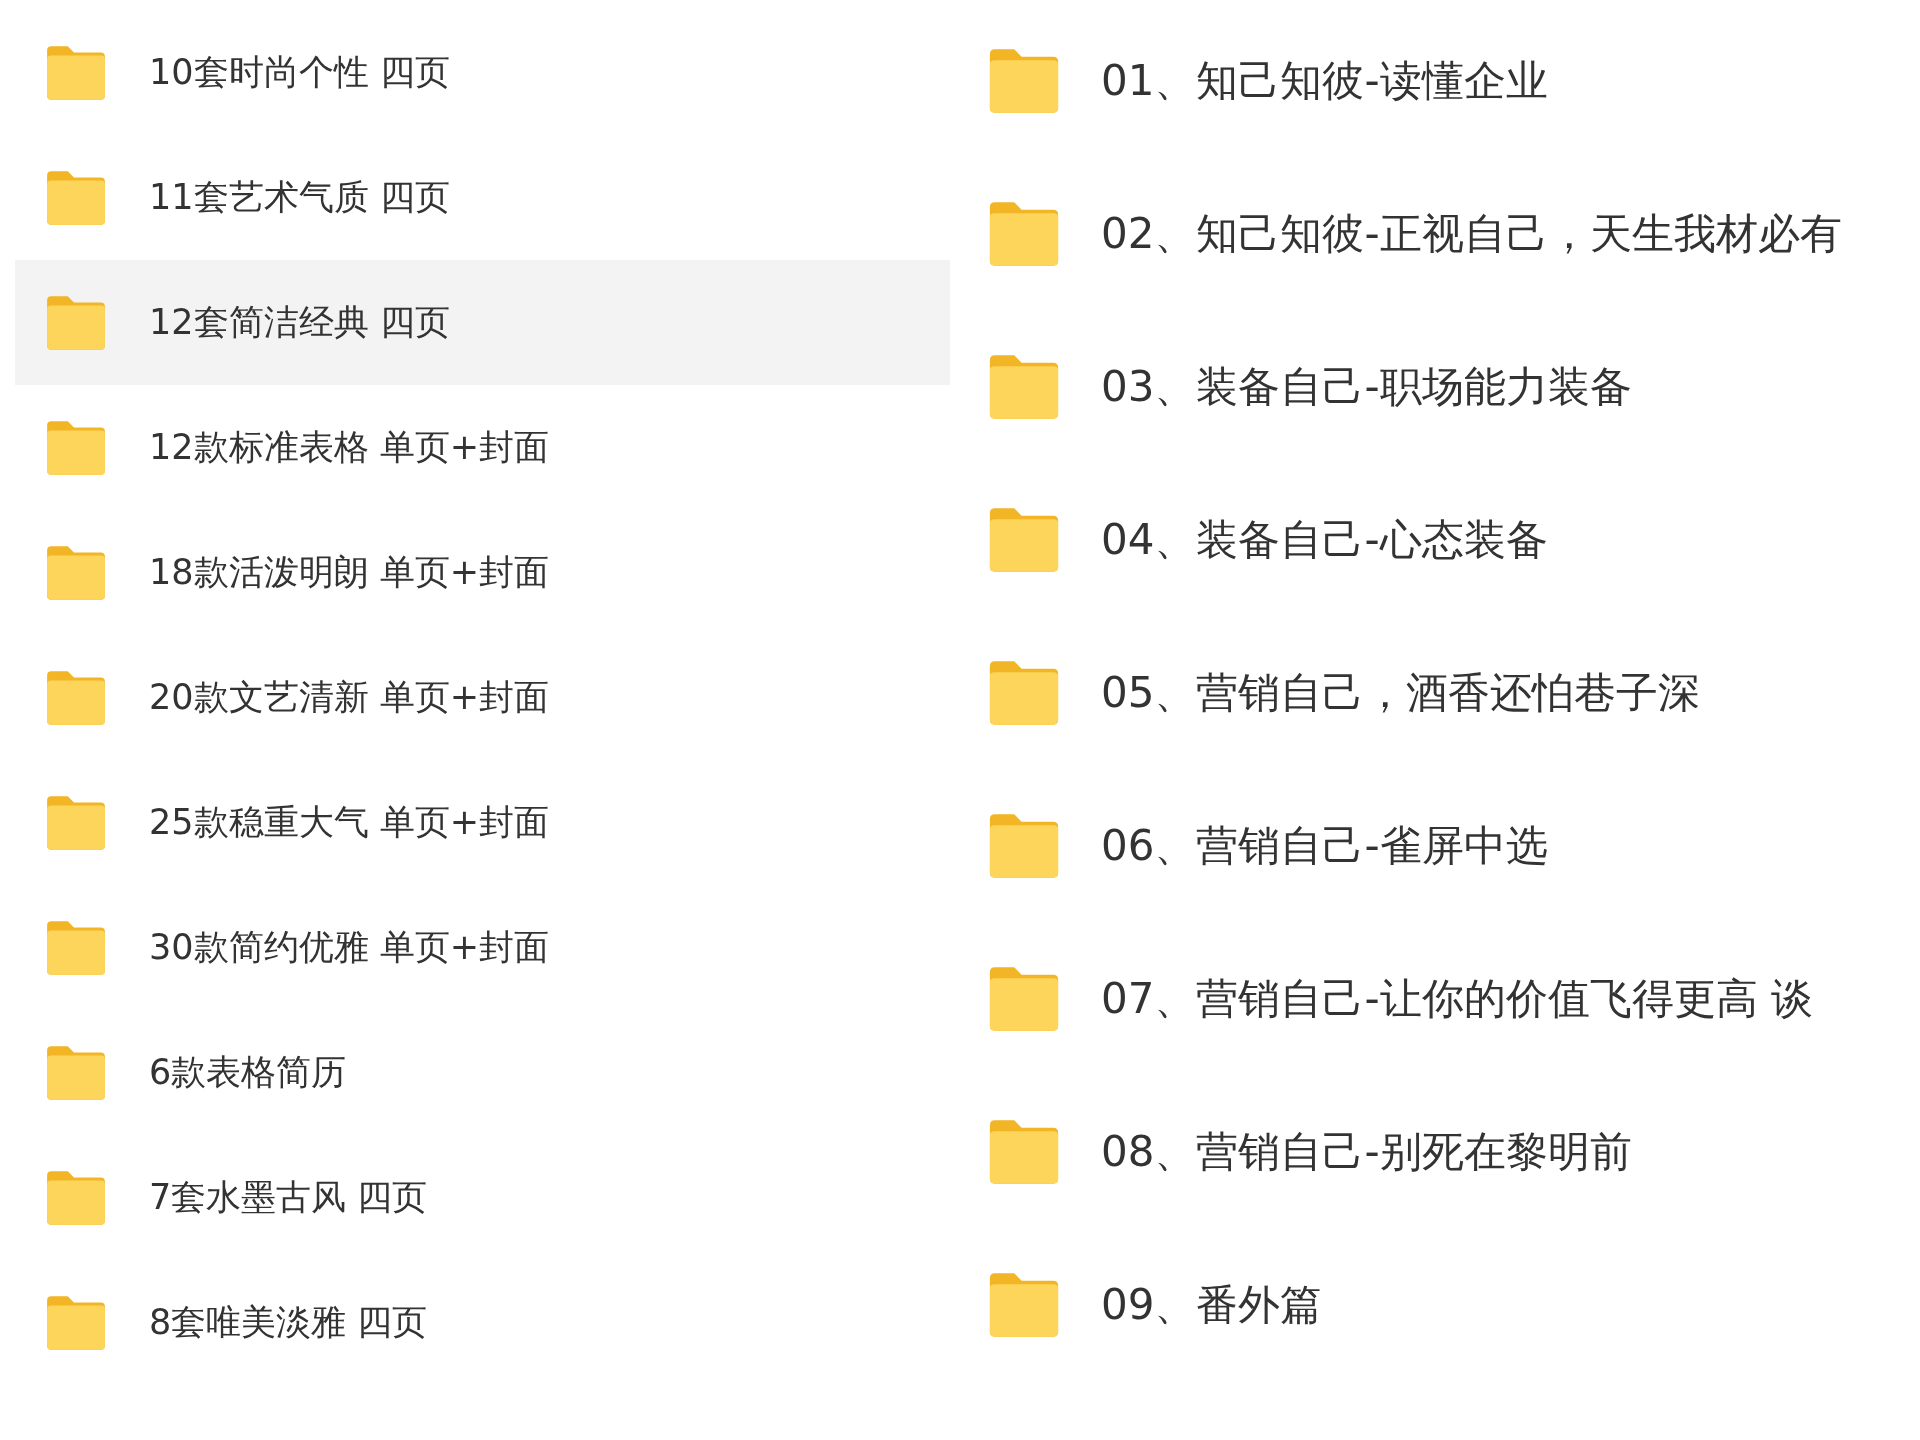 Image resolution: width=1920 pixels, height=1440 pixels. I want to click on folder-item: 03、装备自己-职场能力装备, so click(1452, 386).